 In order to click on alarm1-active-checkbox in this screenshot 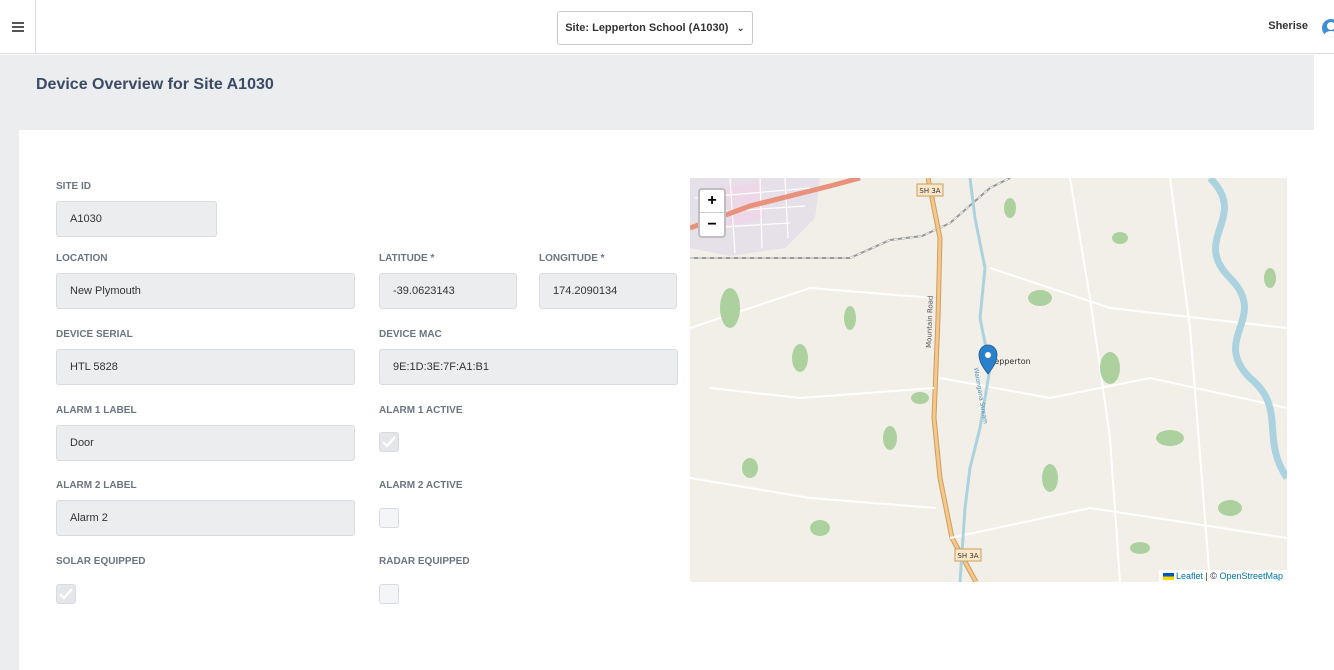, I will do `click(389, 442)`.